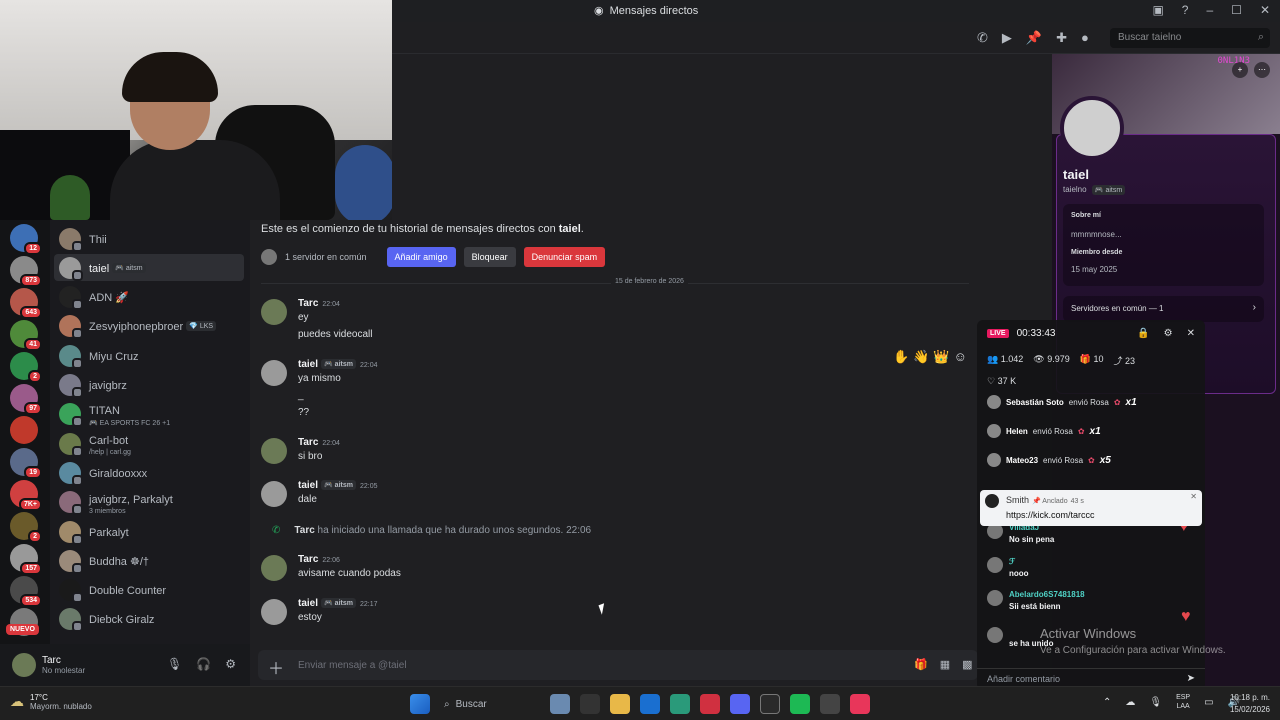 The height and width of the screenshot is (720, 1280). I want to click on pin-icon: 📌, so click(1034, 38).